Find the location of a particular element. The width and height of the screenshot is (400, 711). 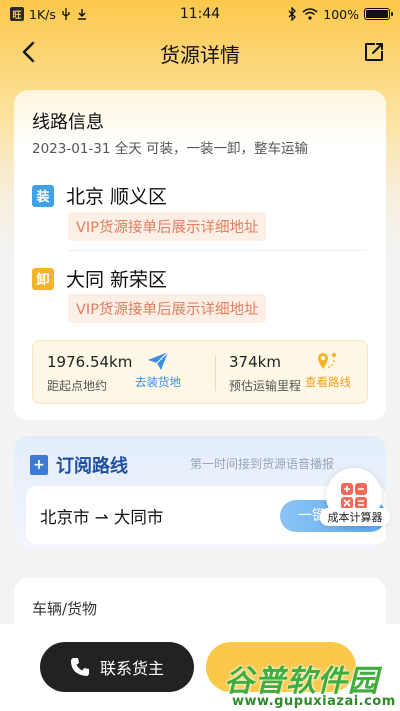

go-to-load-button: 去装货地 is located at coordinates (158, 370).